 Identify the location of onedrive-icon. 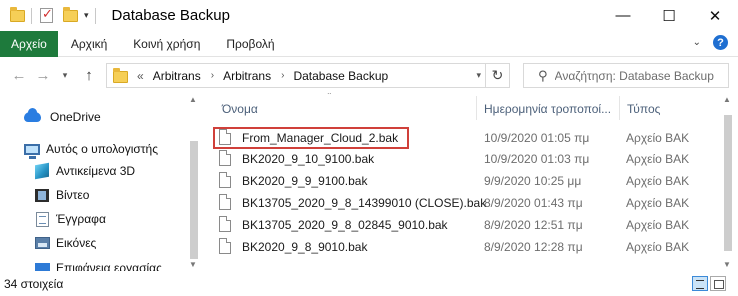
(32, 115).